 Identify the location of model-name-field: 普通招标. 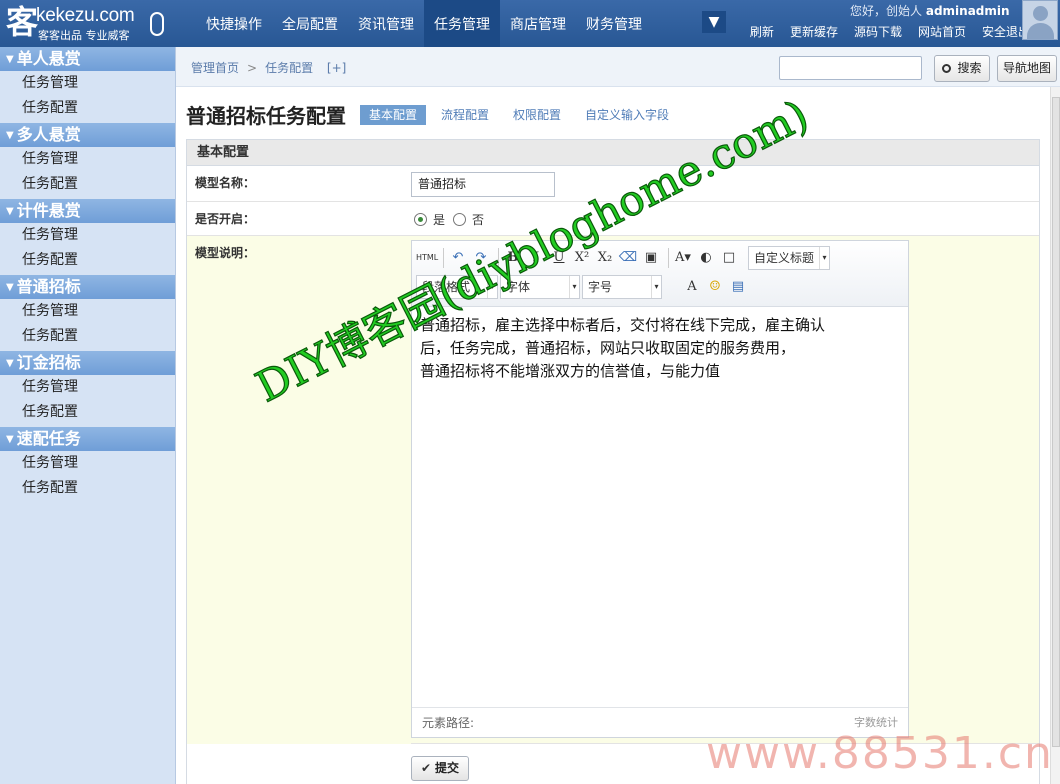
(483, 184).